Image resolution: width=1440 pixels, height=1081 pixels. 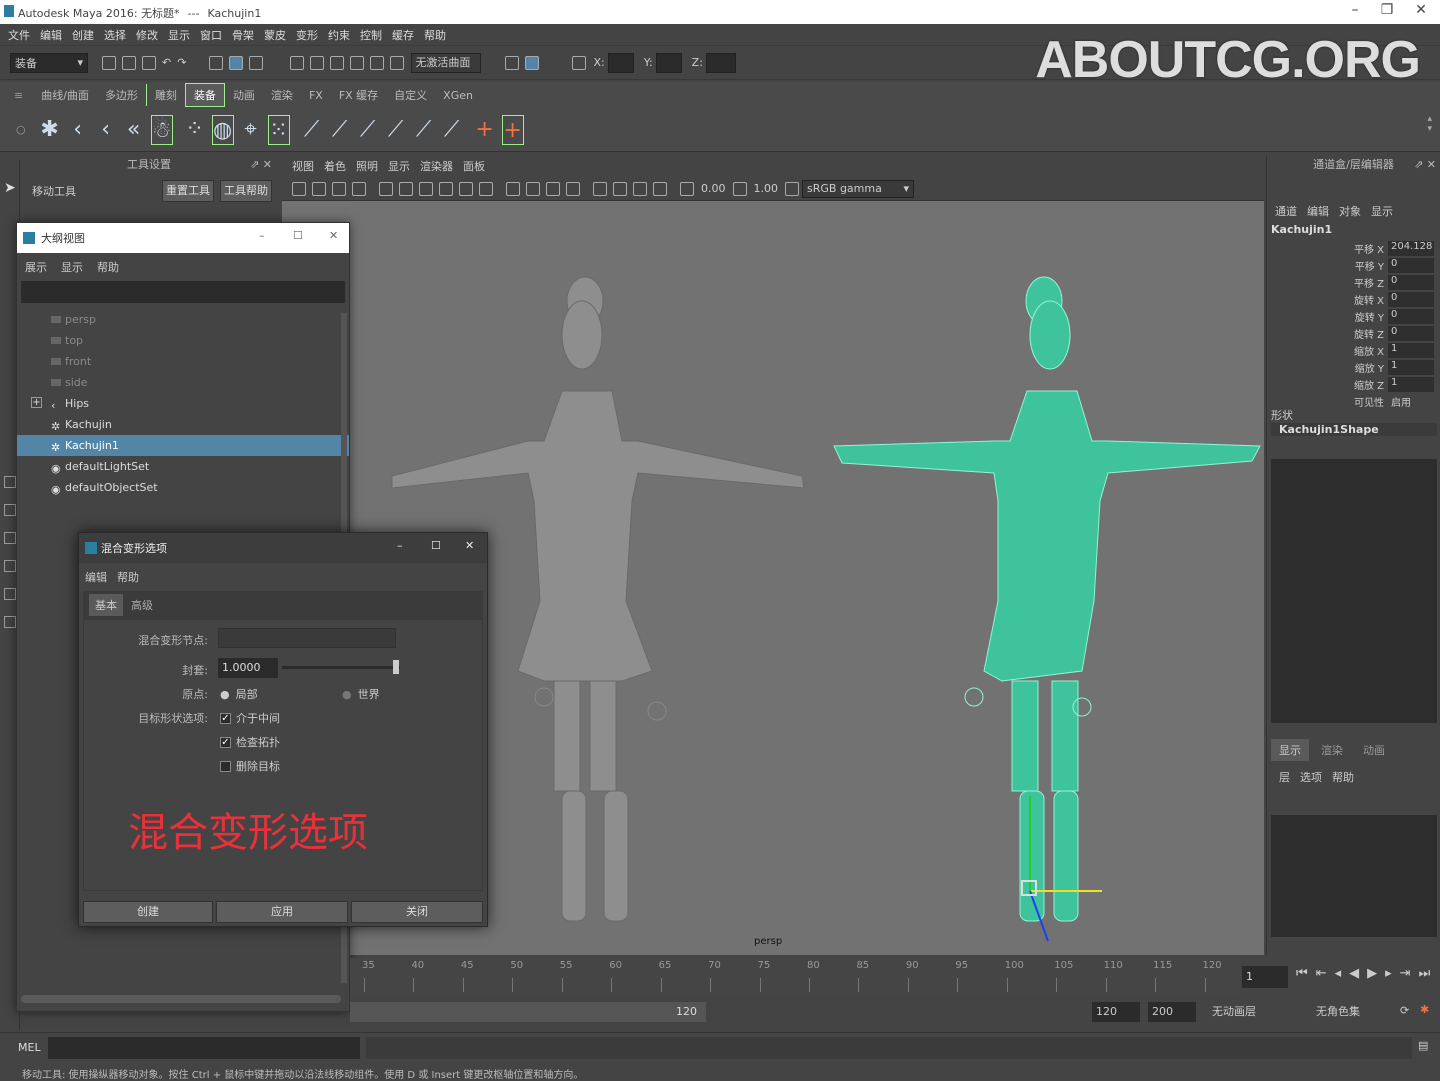 I want to click on shelf-scroll-icon: ▴ ▾, so click(x=1429, y=124).